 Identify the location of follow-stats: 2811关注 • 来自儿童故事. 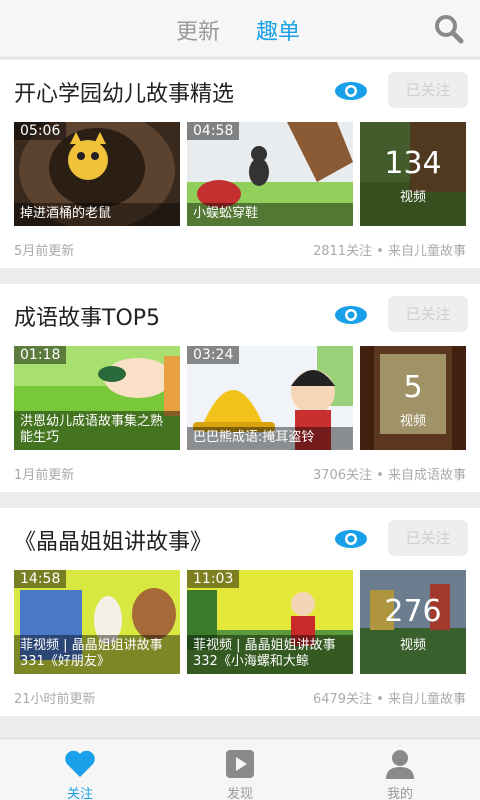
(389, 251).